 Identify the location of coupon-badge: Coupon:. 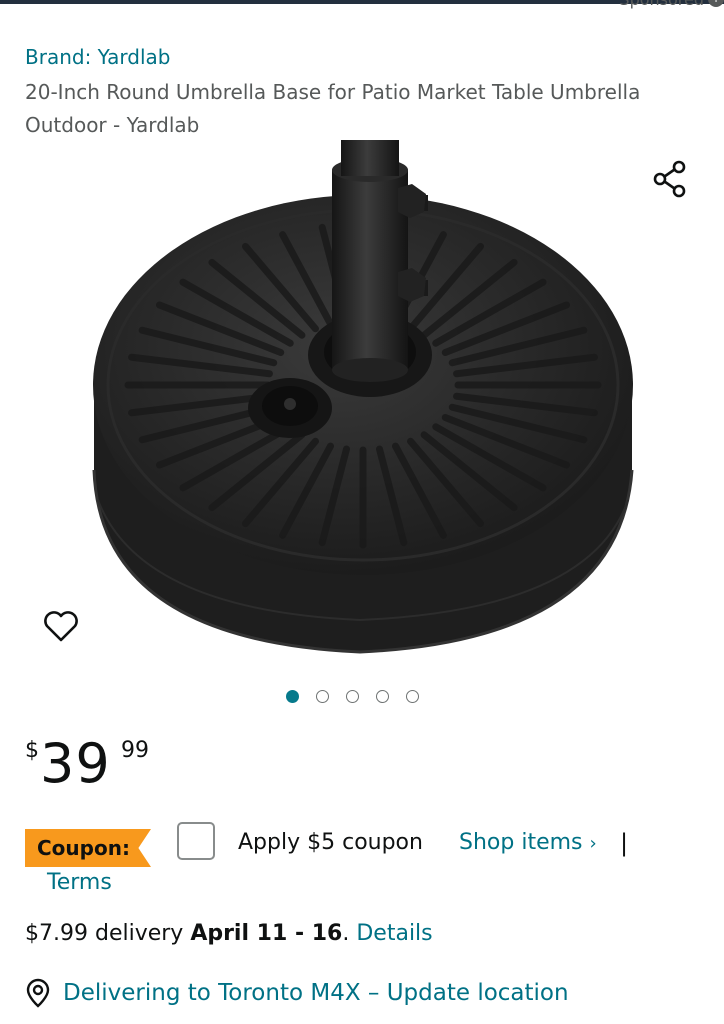
(88, 848).